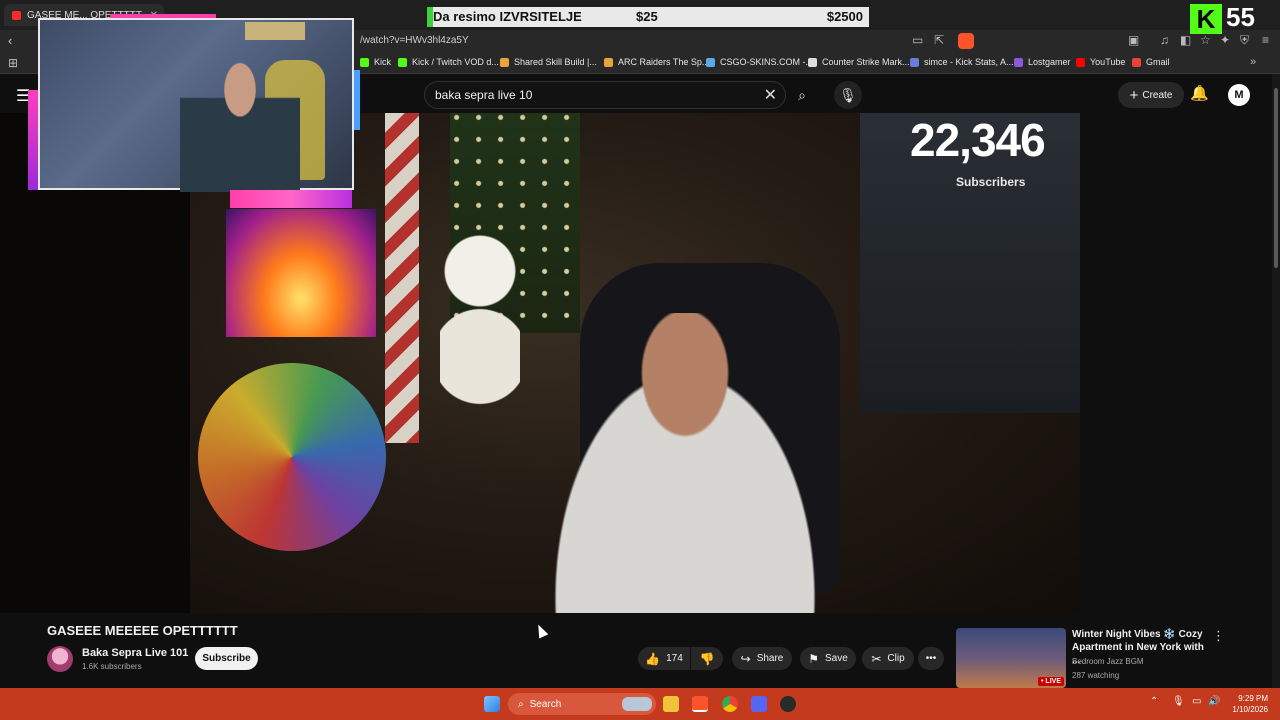  Describe the element at coordinates (1247, 704) in the screenshot. I see `system-clock: 9:29 PM 1/10/2026` at that location.